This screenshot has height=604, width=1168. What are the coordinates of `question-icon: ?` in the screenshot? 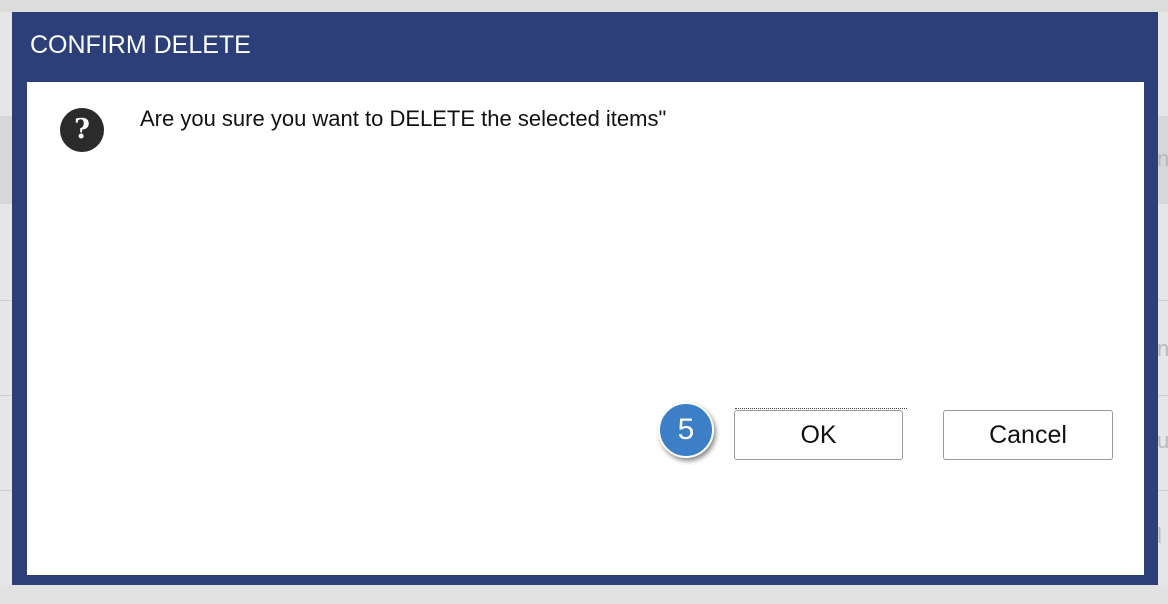 It's located at (82, 130).